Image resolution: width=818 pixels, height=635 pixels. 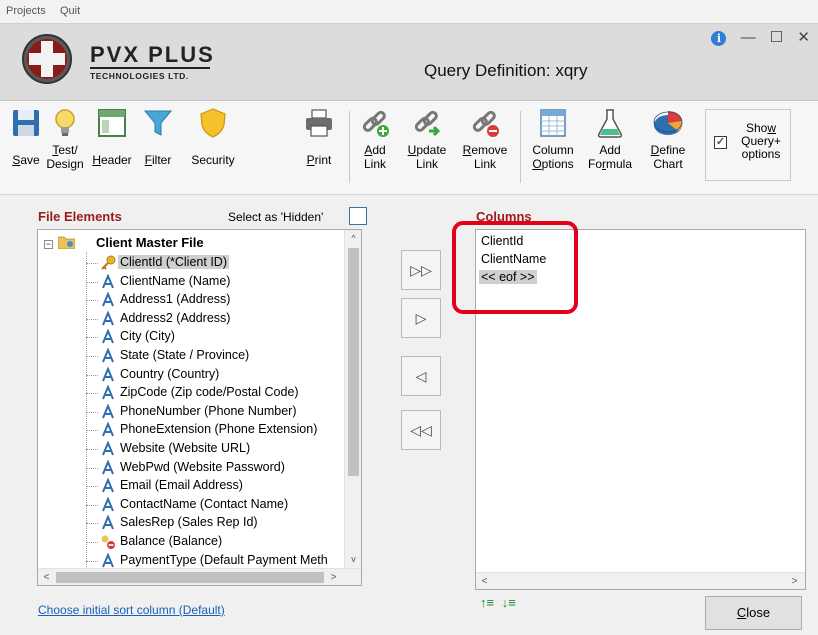 What do you see at coordinates (139, 76) in the screenshot?
I see `logo-sub-text: TECHNOLOGIES LTD.` at bounding box center [139, 76].